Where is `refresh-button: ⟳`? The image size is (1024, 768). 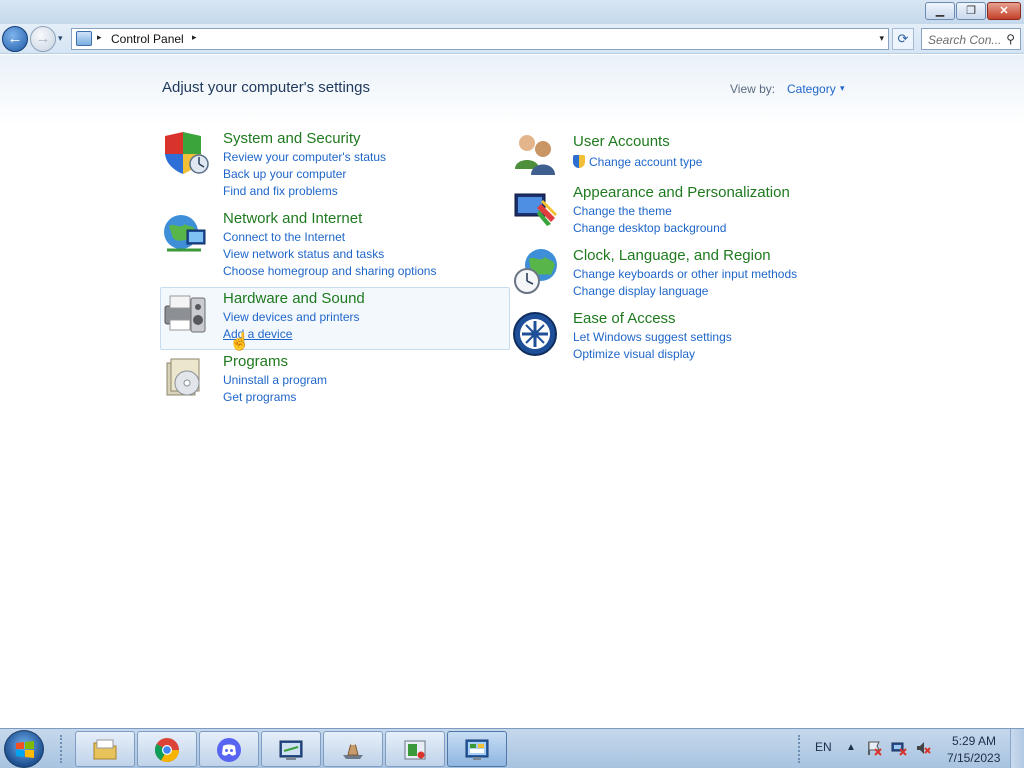 refresh-button: ⟳ is located at coordinates (903, 39).